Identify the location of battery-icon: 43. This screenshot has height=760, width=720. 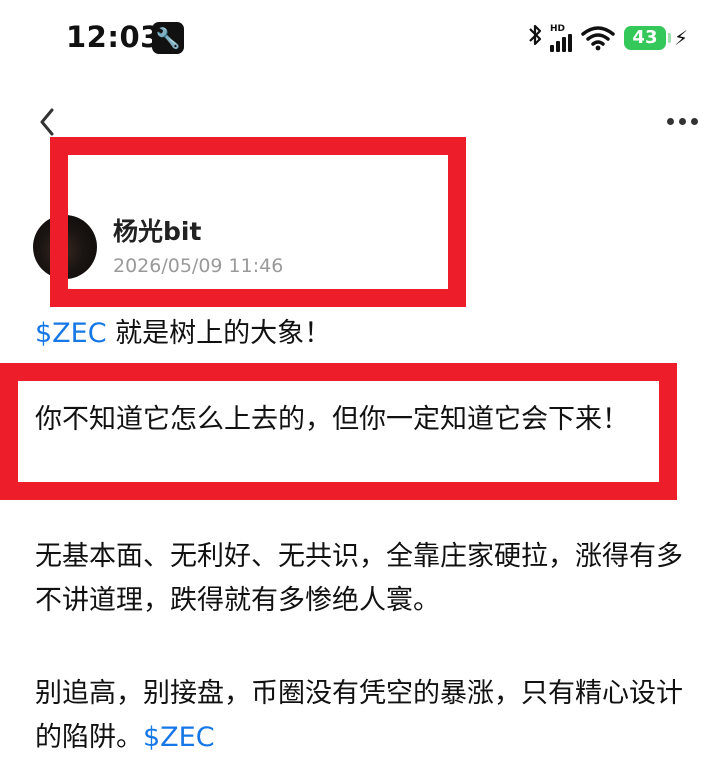
(647, 38).